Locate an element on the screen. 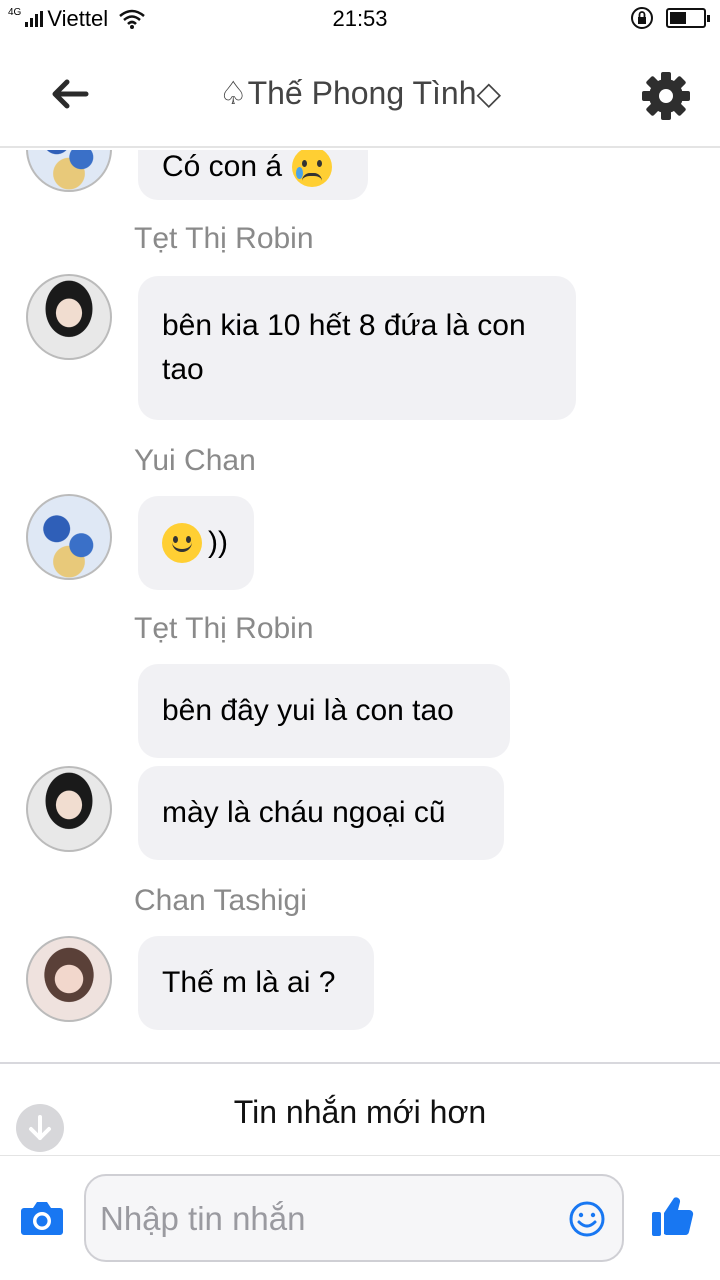  message-input is located at coordinates (330, 1219).